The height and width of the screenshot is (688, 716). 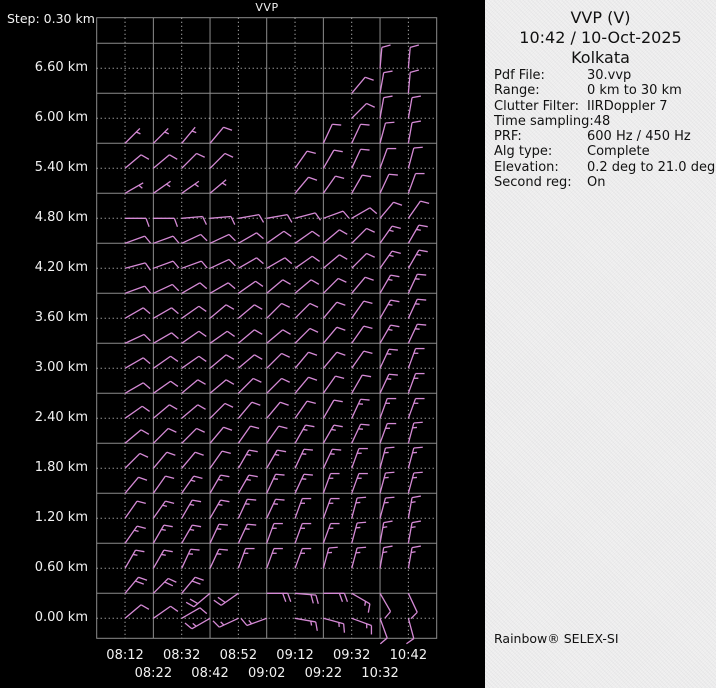 I want to click on panel-header: VVP (V) 10:42 / 10-Oct-2025 Kolkata, so click(x=600, y=38).